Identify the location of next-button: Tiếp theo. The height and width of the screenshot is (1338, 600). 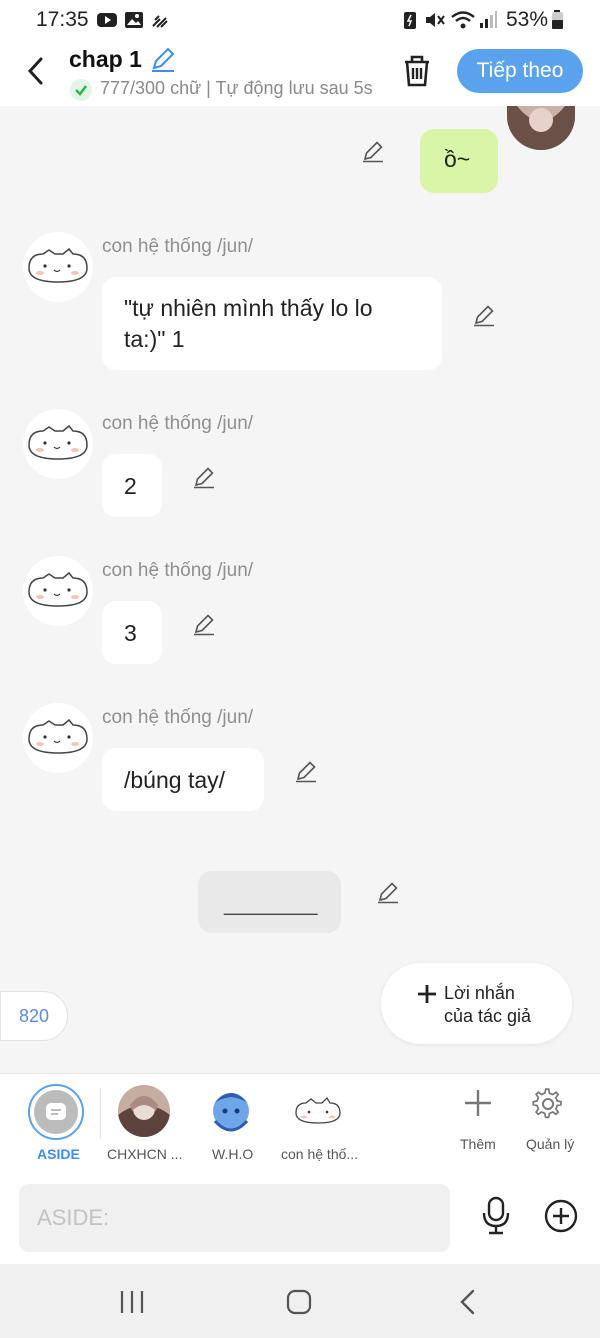
(520, 71).